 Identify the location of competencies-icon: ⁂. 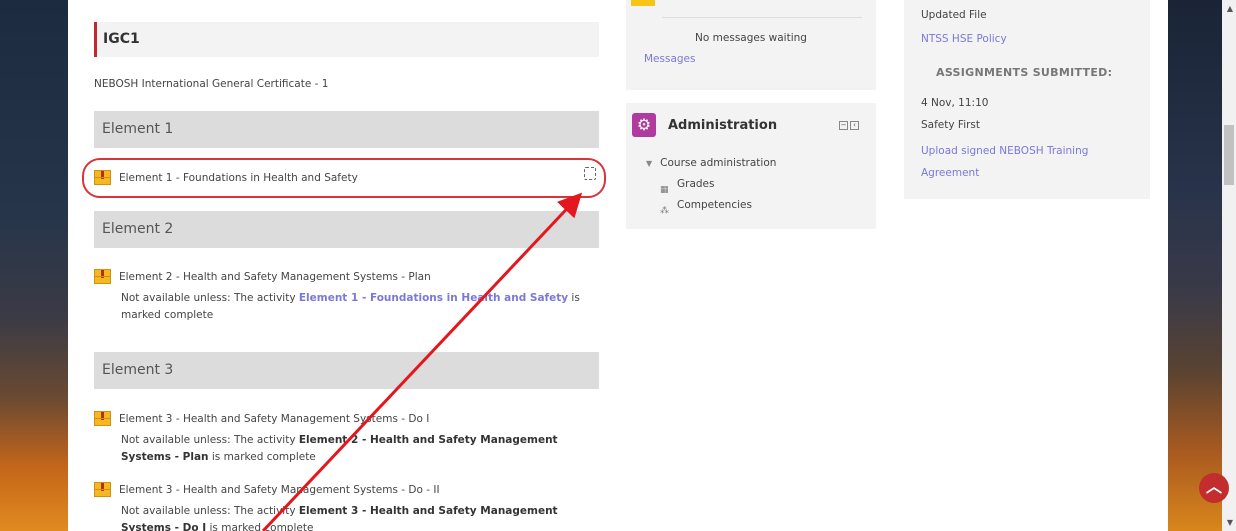
(664, 210).